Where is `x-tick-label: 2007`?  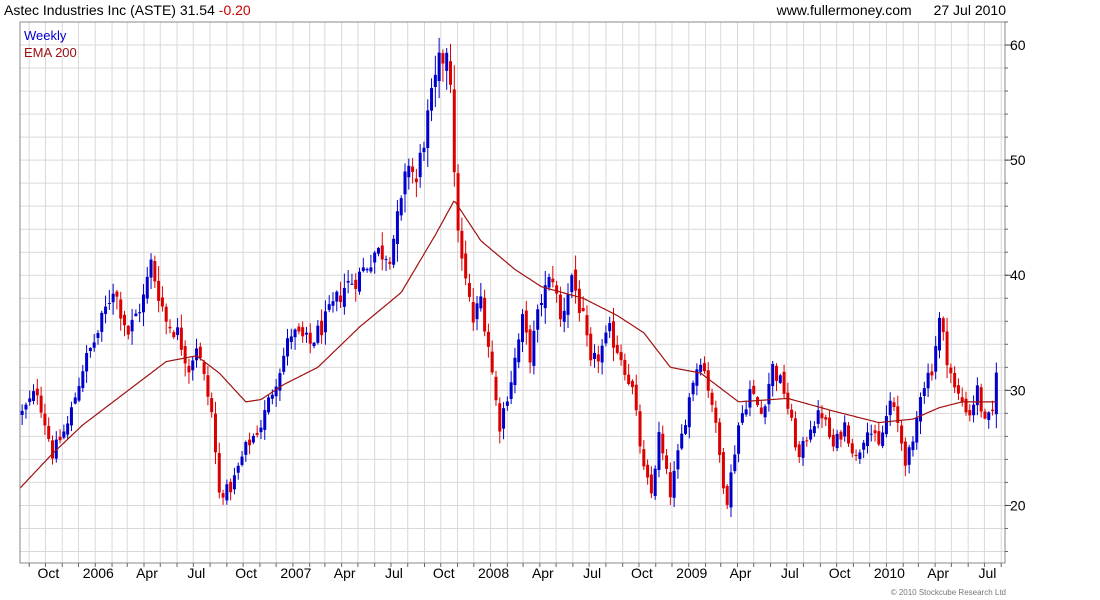
x-tick-label: 2007 is located at coordinates (295, 573).